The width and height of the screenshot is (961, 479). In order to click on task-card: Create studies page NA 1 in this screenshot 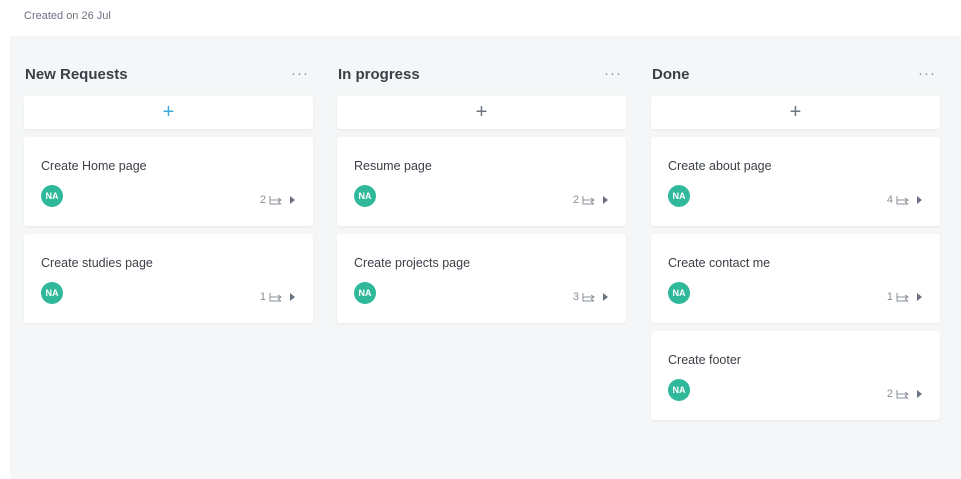, I will do `click(168, 278)`.